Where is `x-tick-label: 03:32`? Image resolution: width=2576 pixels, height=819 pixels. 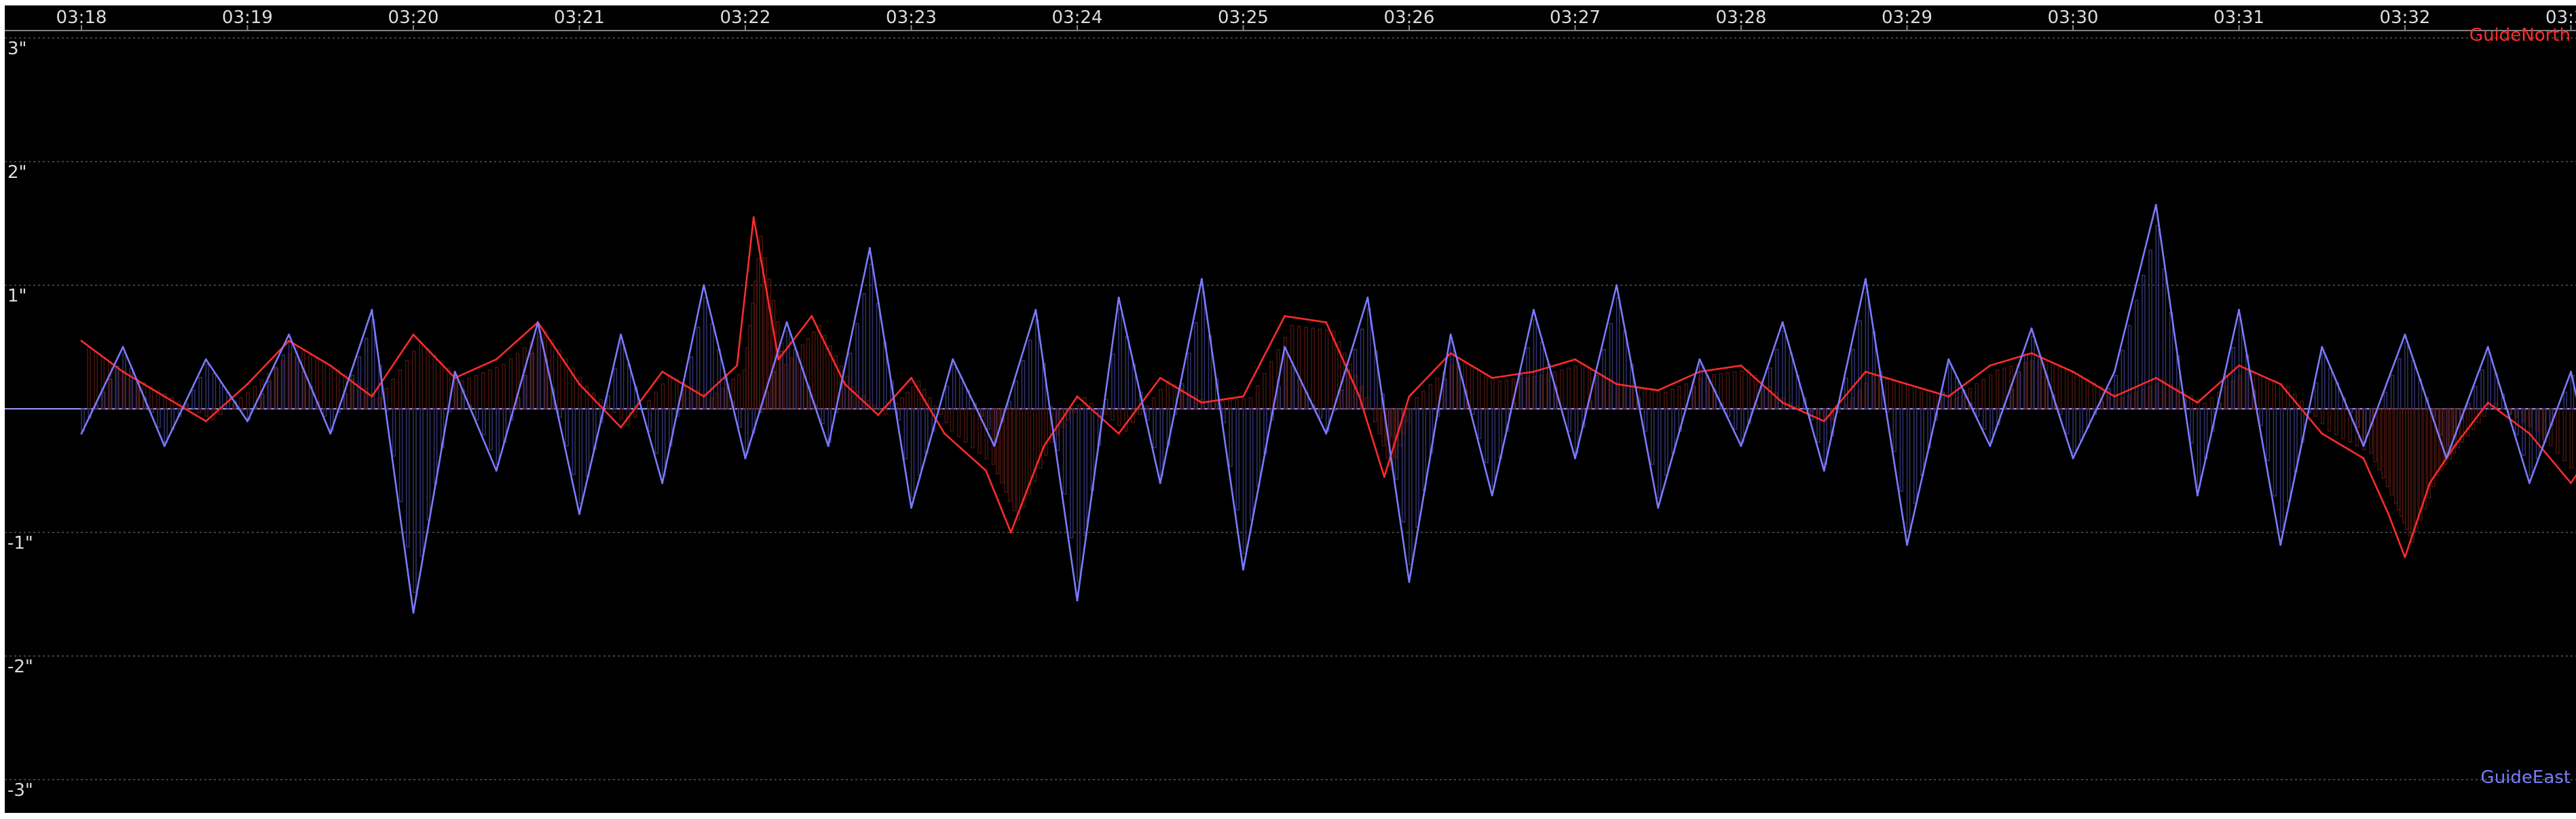 x-tick-label: 03:32 is located at coordinates (2406, 17).